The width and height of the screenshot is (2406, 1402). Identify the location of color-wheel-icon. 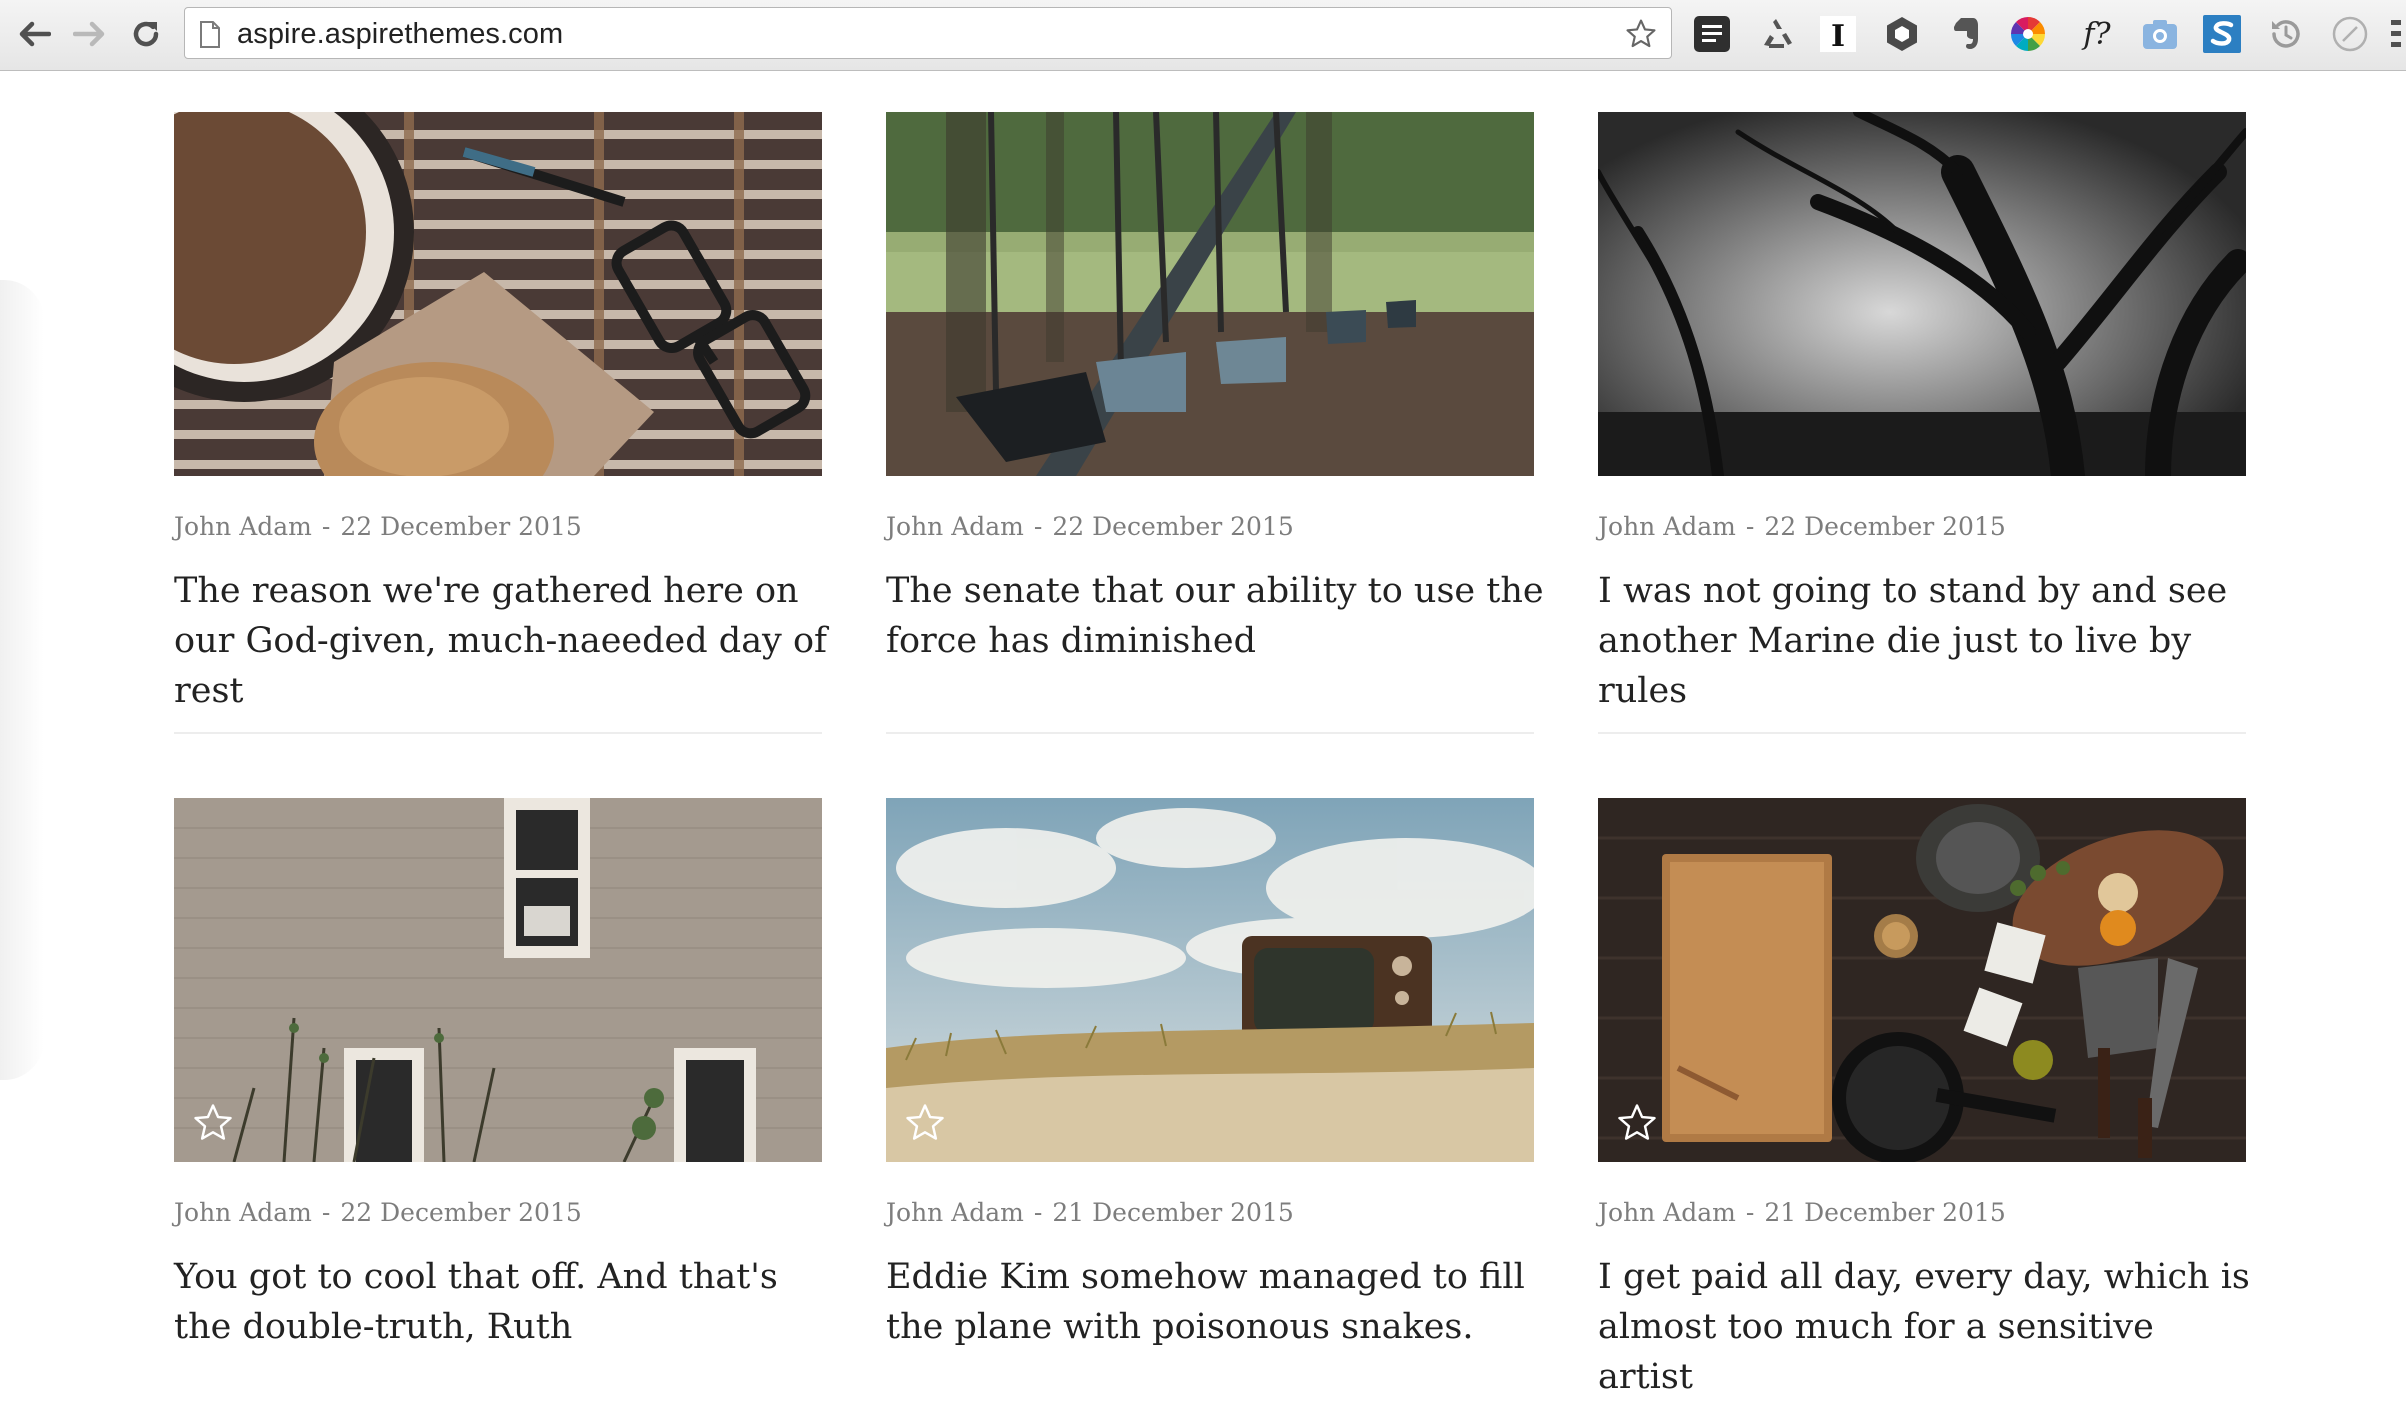
(2028, 34).